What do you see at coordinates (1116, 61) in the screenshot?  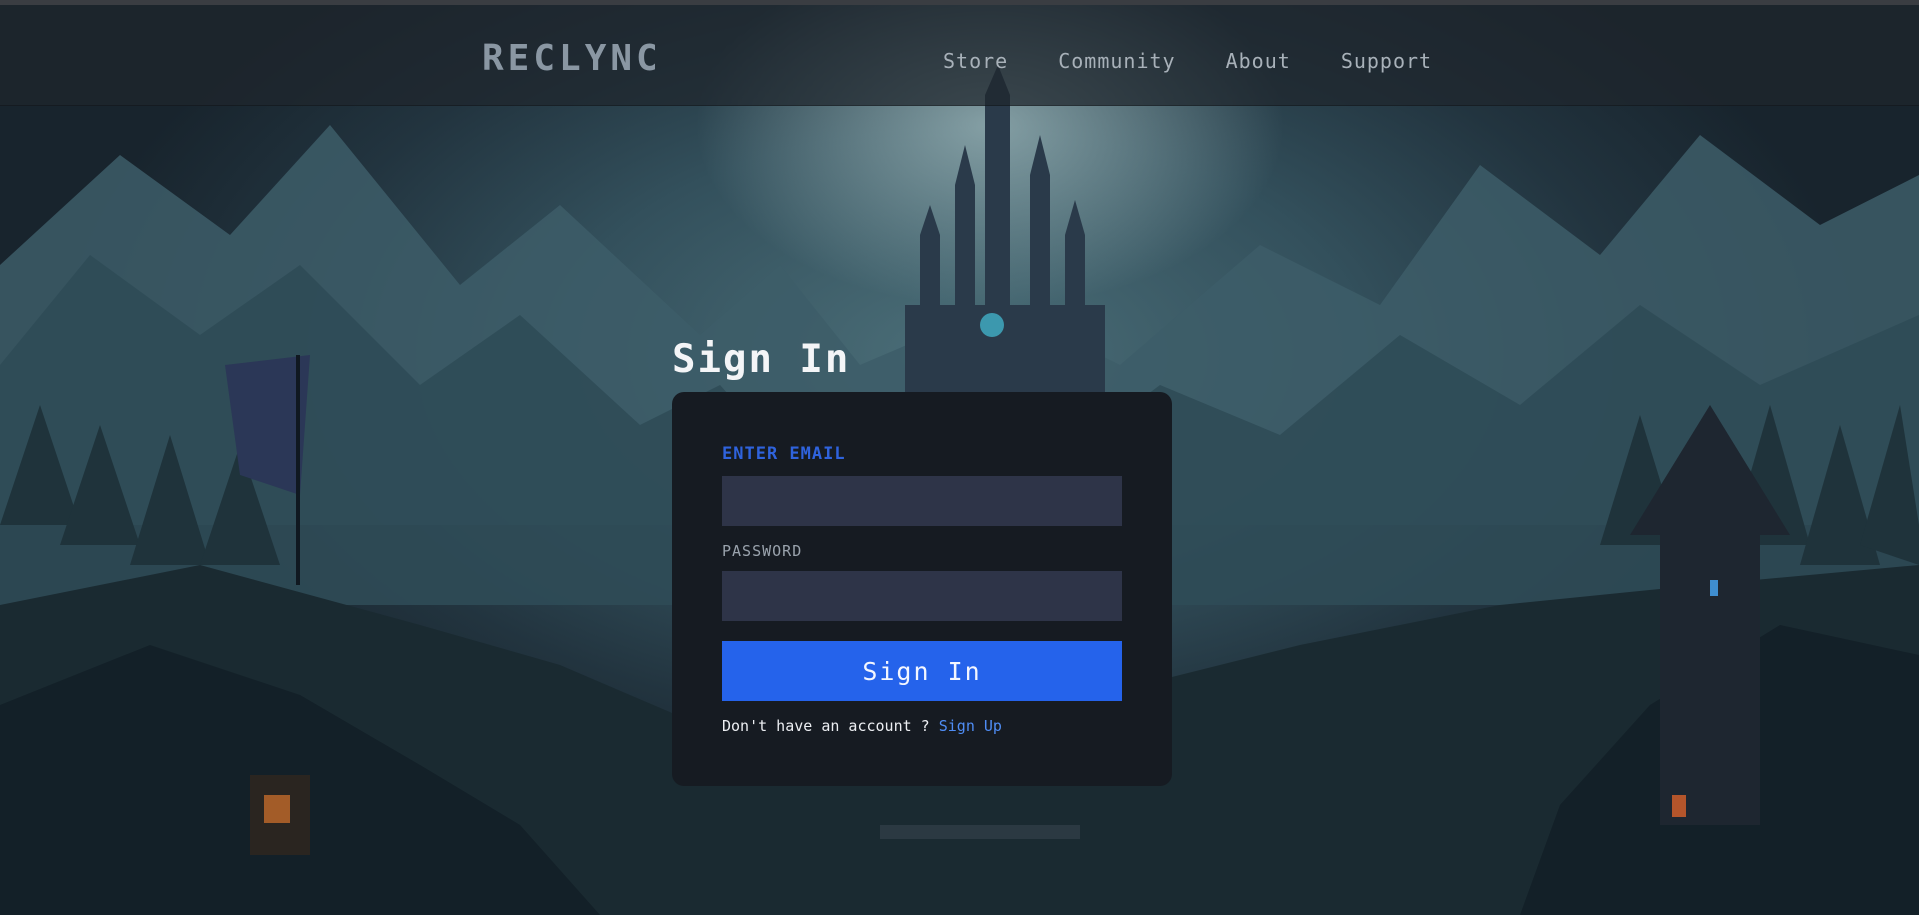 I see `nav-item-community: Community` at bounding box center [1116, 61].